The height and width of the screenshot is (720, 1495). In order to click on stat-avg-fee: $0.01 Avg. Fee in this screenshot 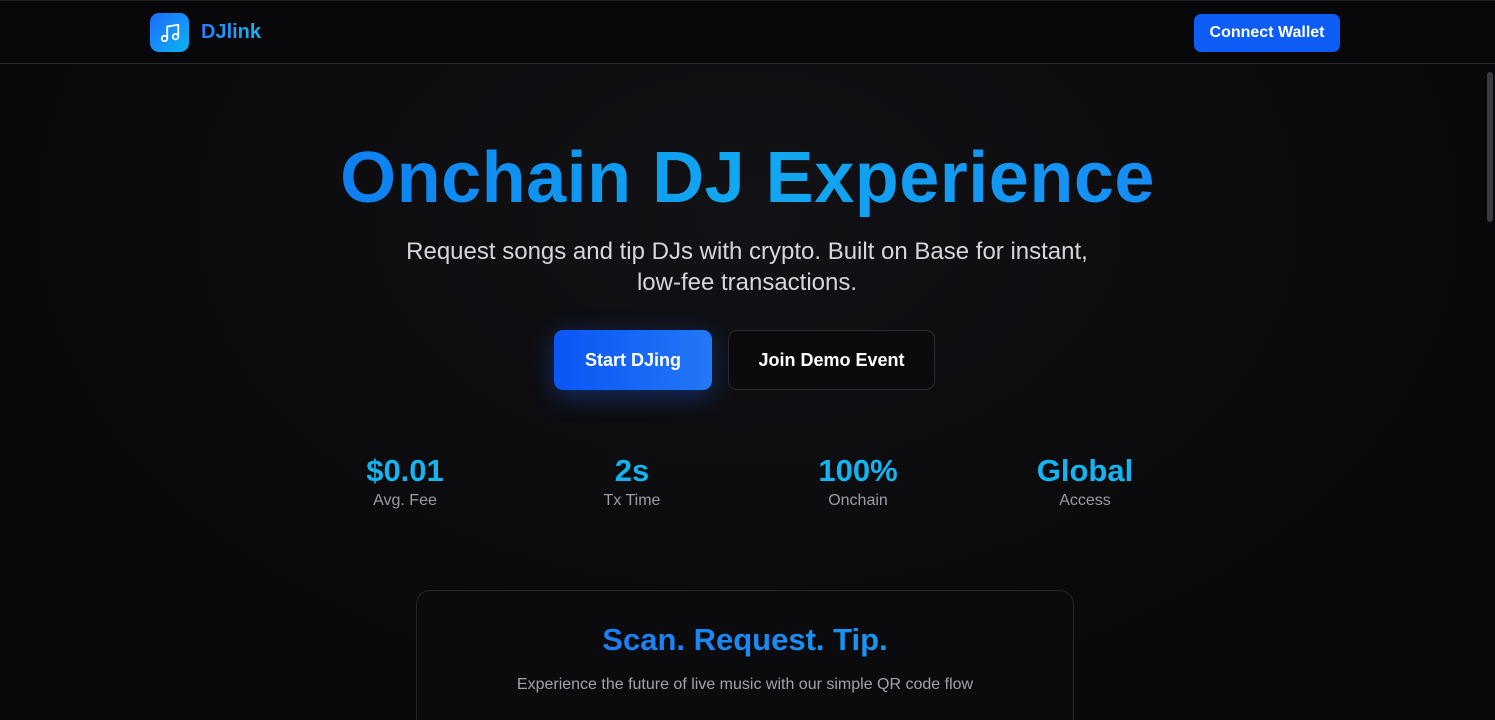, I will do `click(405, 481)`.